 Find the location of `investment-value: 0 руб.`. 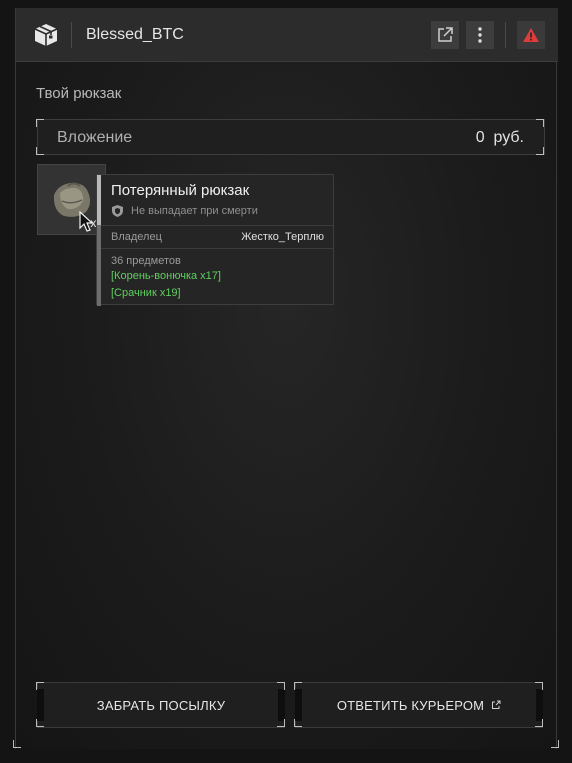

investment-value: 0 руб. is located at coordinates (499, 137).